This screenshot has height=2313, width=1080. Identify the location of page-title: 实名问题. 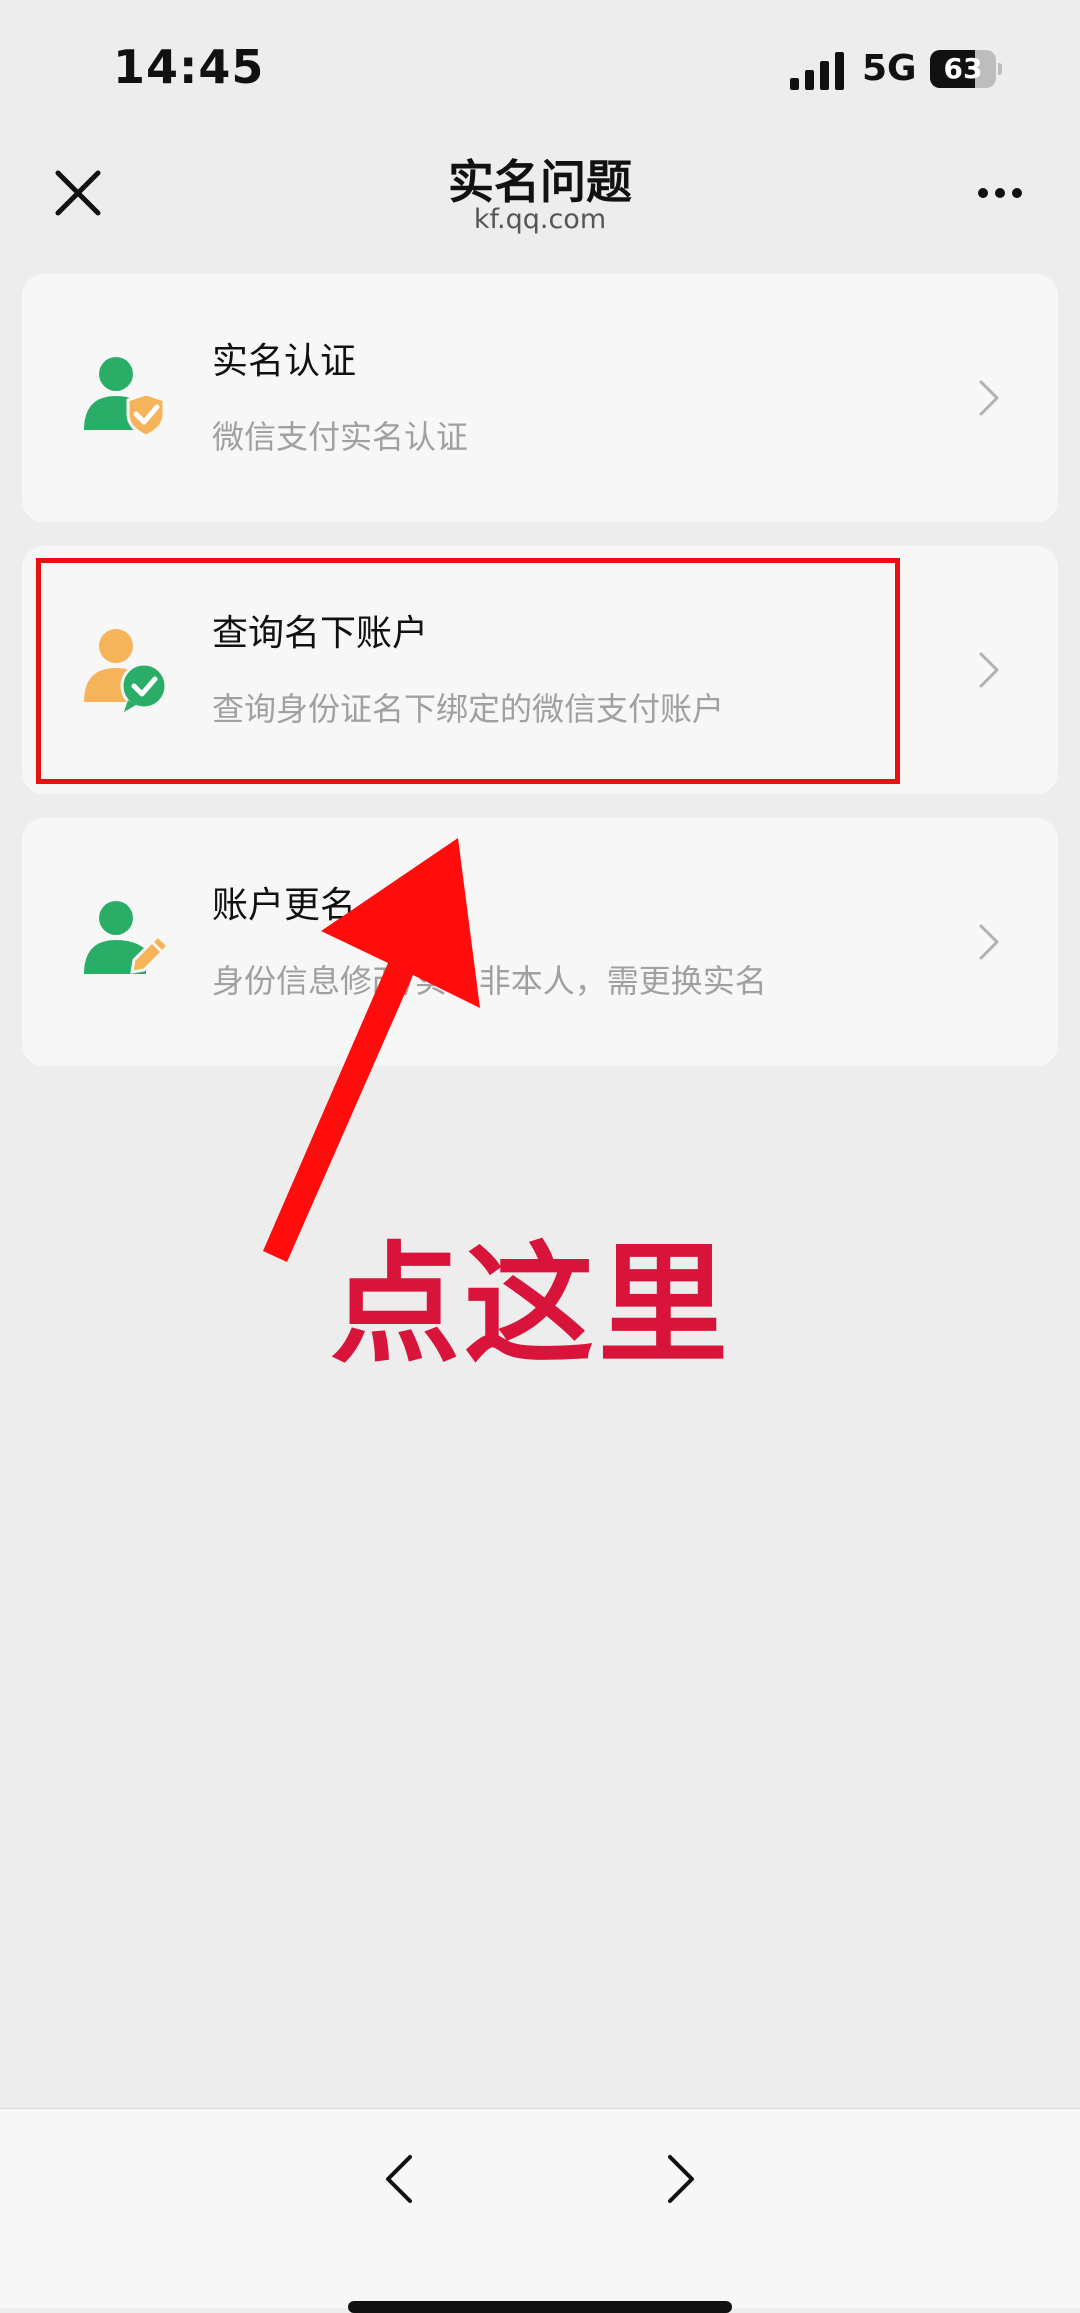
(540, 182).